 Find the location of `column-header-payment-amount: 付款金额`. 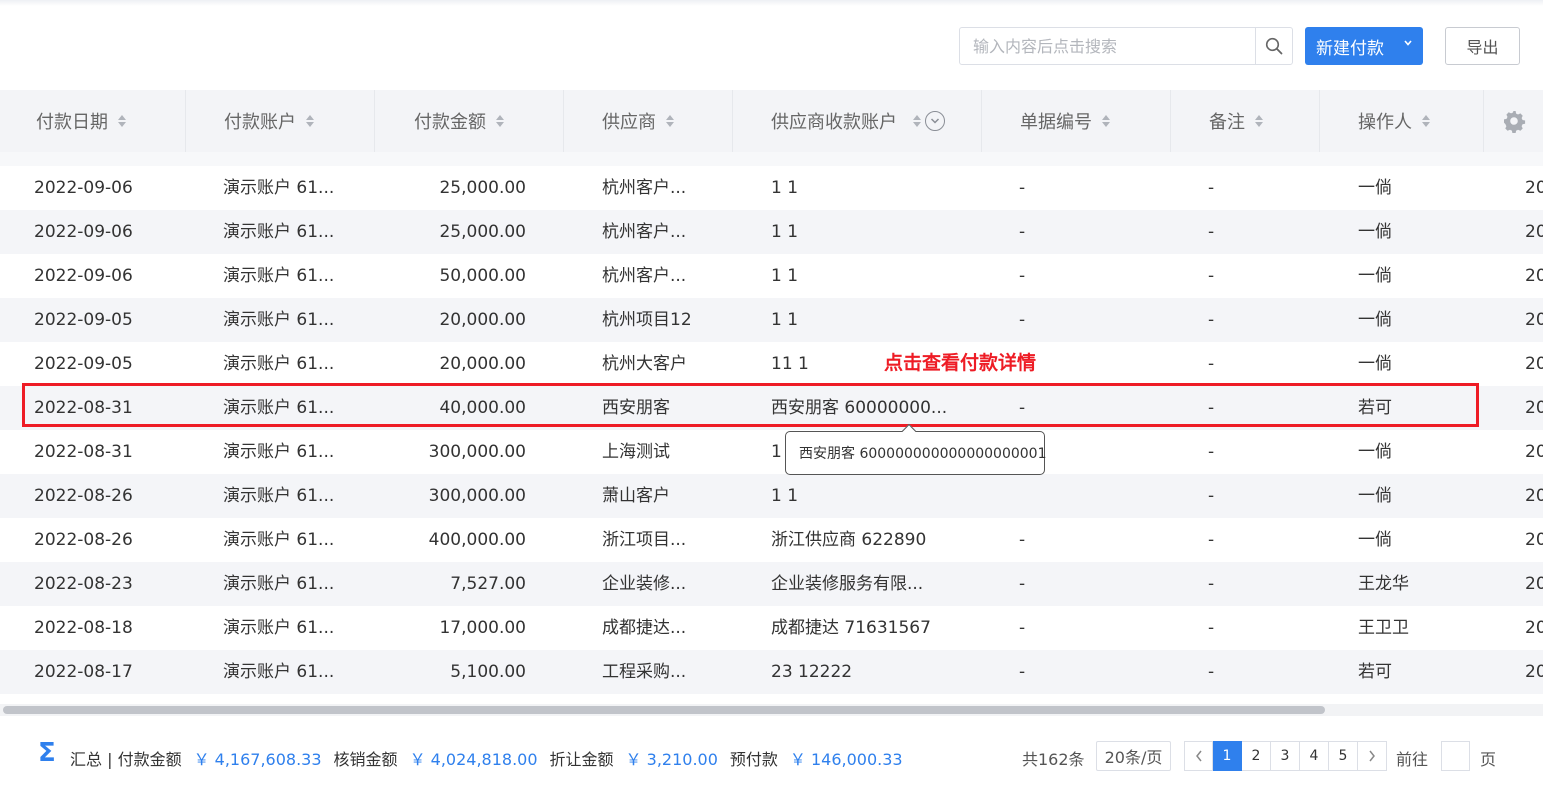

column-header-payment-amount: 付款金额 is located at coordinates (469, 121).